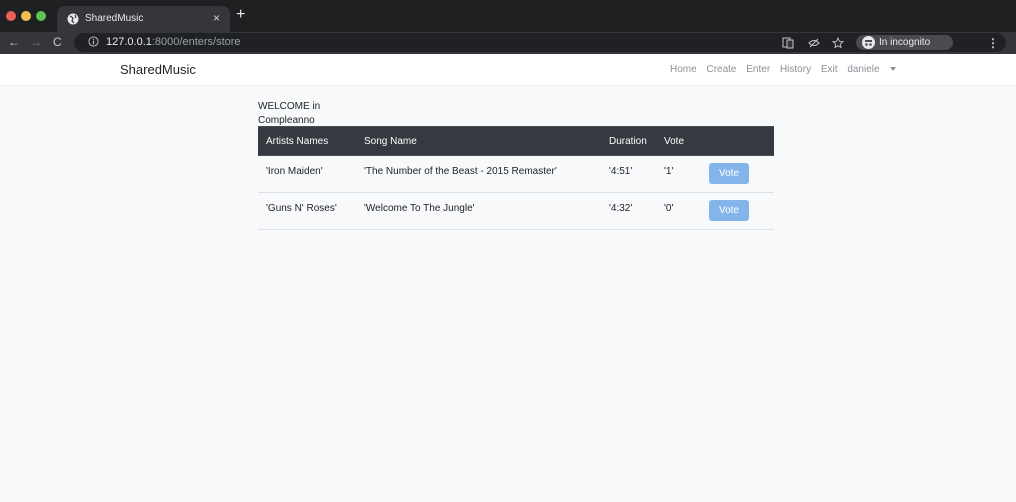 The image size is (1016, 502). What do you see at coordinates (307, 174) in the screenshot?
I see `artist-cell: 'Iron Maiden'` at bounding box center [307, 174].